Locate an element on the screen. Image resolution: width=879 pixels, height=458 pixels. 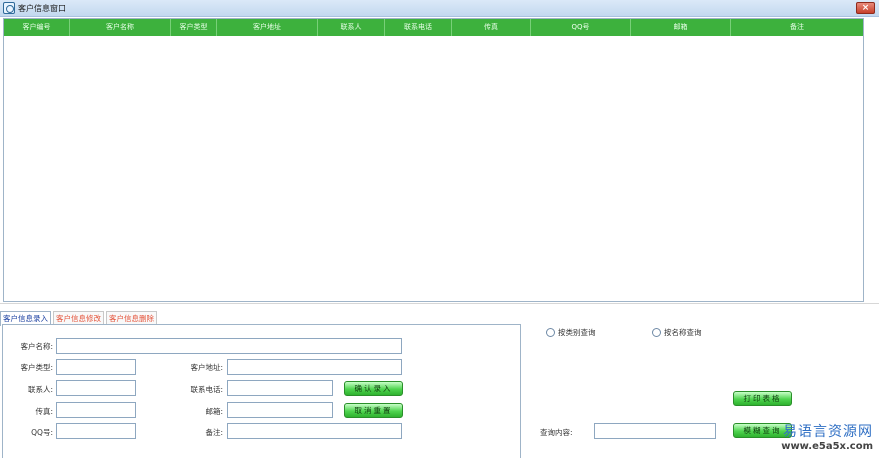
contact-input is located at coordinates (96, 388).